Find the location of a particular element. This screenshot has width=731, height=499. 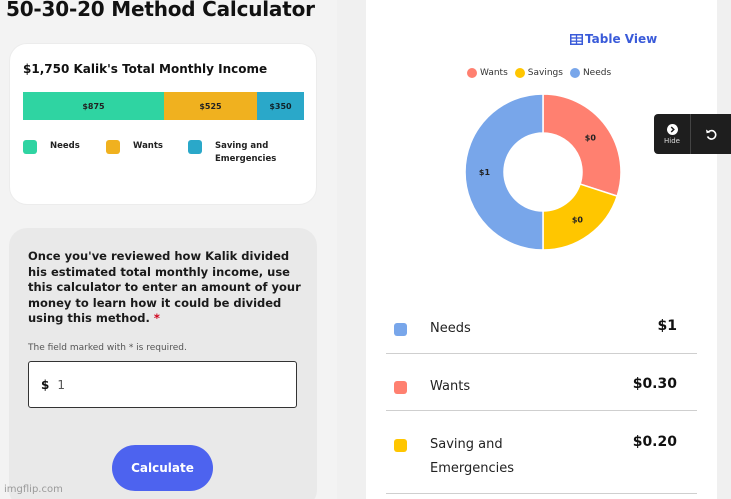

donut-slice-needs is located at coordinates (504, 172).